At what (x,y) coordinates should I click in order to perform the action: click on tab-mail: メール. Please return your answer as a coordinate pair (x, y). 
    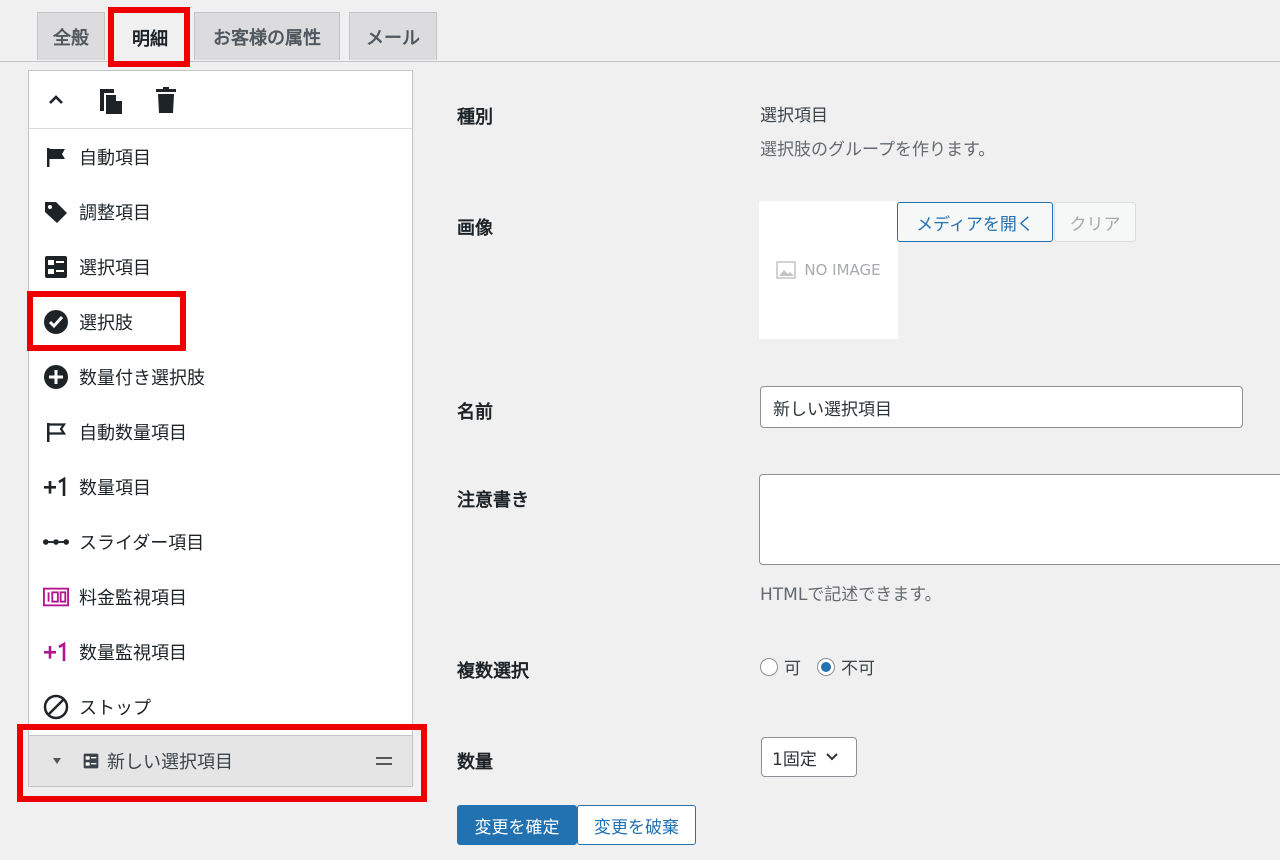
    Looking at the image, I should click on (393, 36).